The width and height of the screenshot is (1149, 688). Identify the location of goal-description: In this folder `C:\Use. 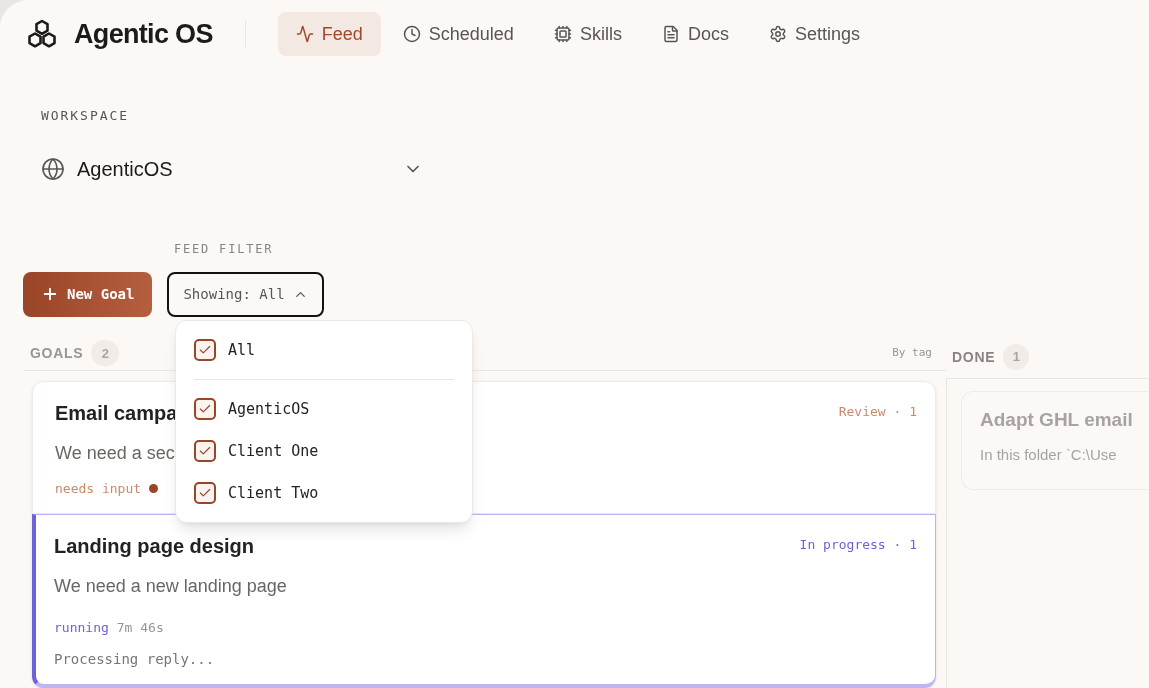
(1048, 455).